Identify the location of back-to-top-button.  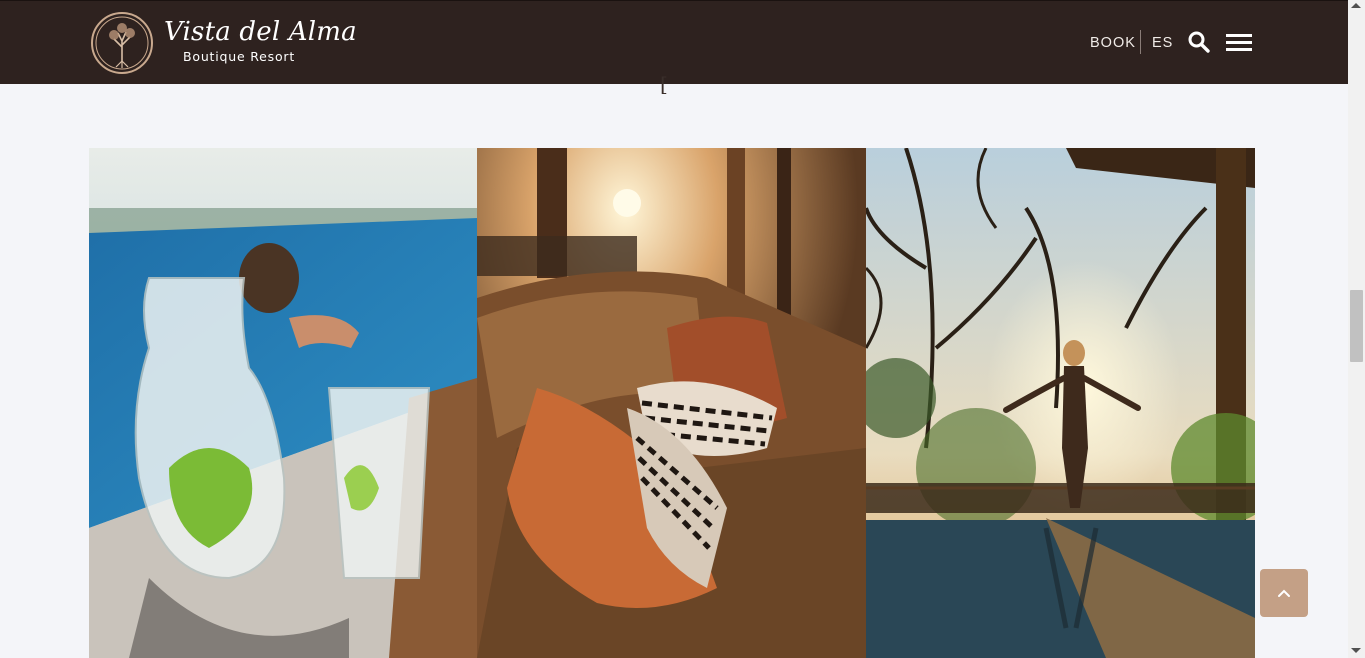
(1284, 593).